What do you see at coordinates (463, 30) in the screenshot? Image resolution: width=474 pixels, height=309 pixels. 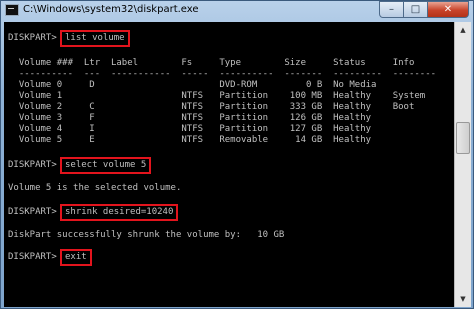 I see `scroll-up-arrow-icon: ▲` at bounding box center [463, 30].